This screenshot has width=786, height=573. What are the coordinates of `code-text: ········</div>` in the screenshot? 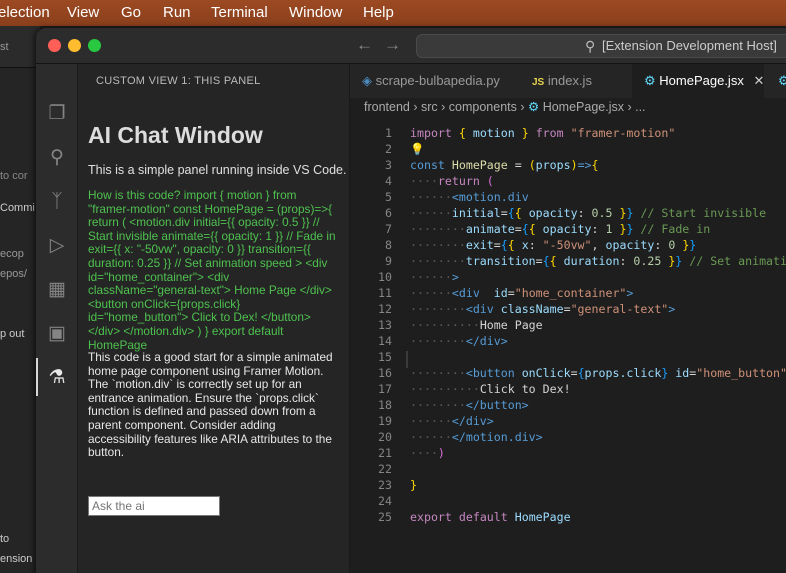 It's located at (459, 341).